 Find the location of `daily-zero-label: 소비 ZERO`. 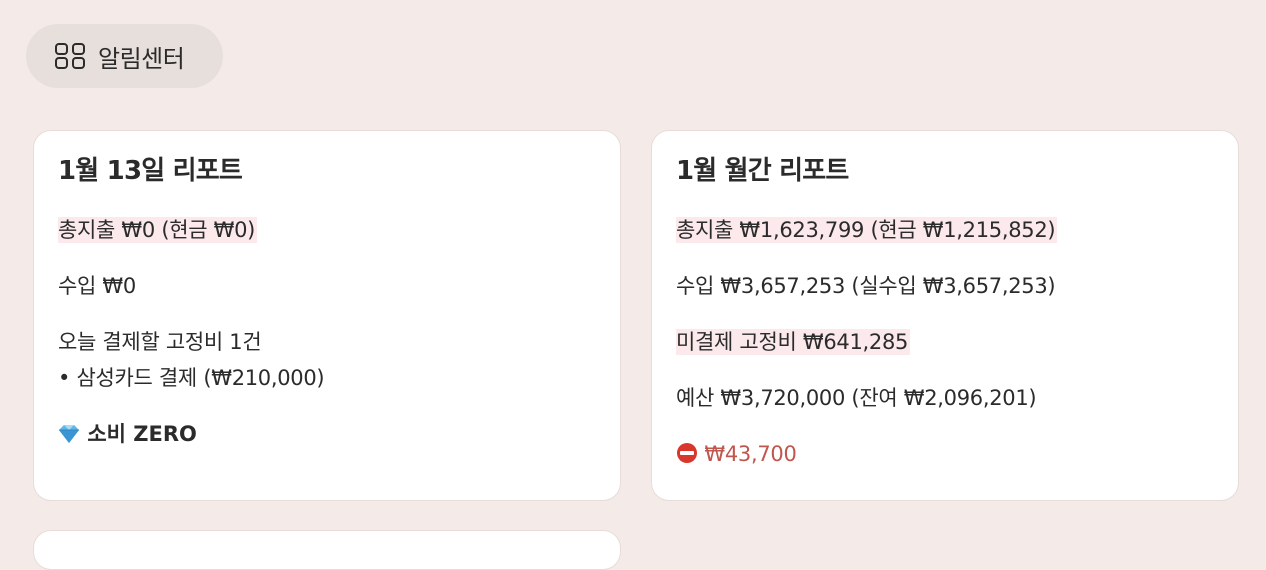

daily-zero-label: 소비 ZERO is located at coordinates (142, 434).